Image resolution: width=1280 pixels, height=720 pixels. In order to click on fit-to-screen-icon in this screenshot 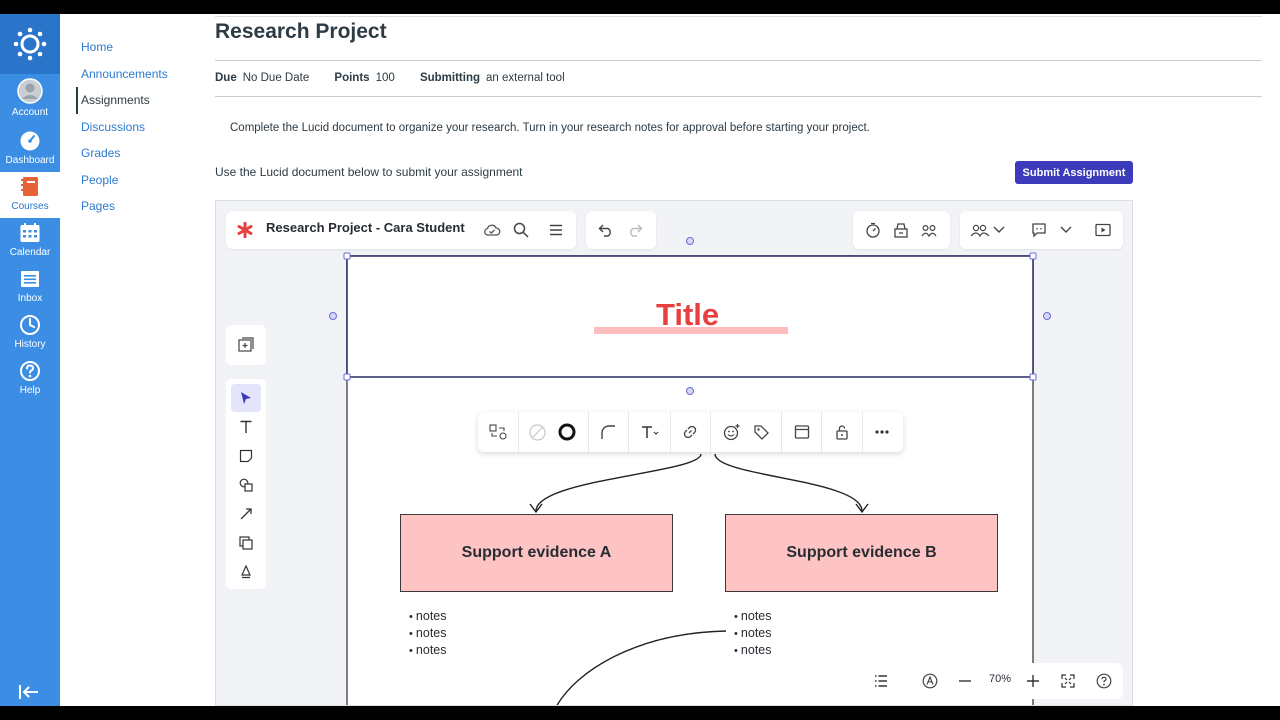, I will do `click(1068, 681)`.